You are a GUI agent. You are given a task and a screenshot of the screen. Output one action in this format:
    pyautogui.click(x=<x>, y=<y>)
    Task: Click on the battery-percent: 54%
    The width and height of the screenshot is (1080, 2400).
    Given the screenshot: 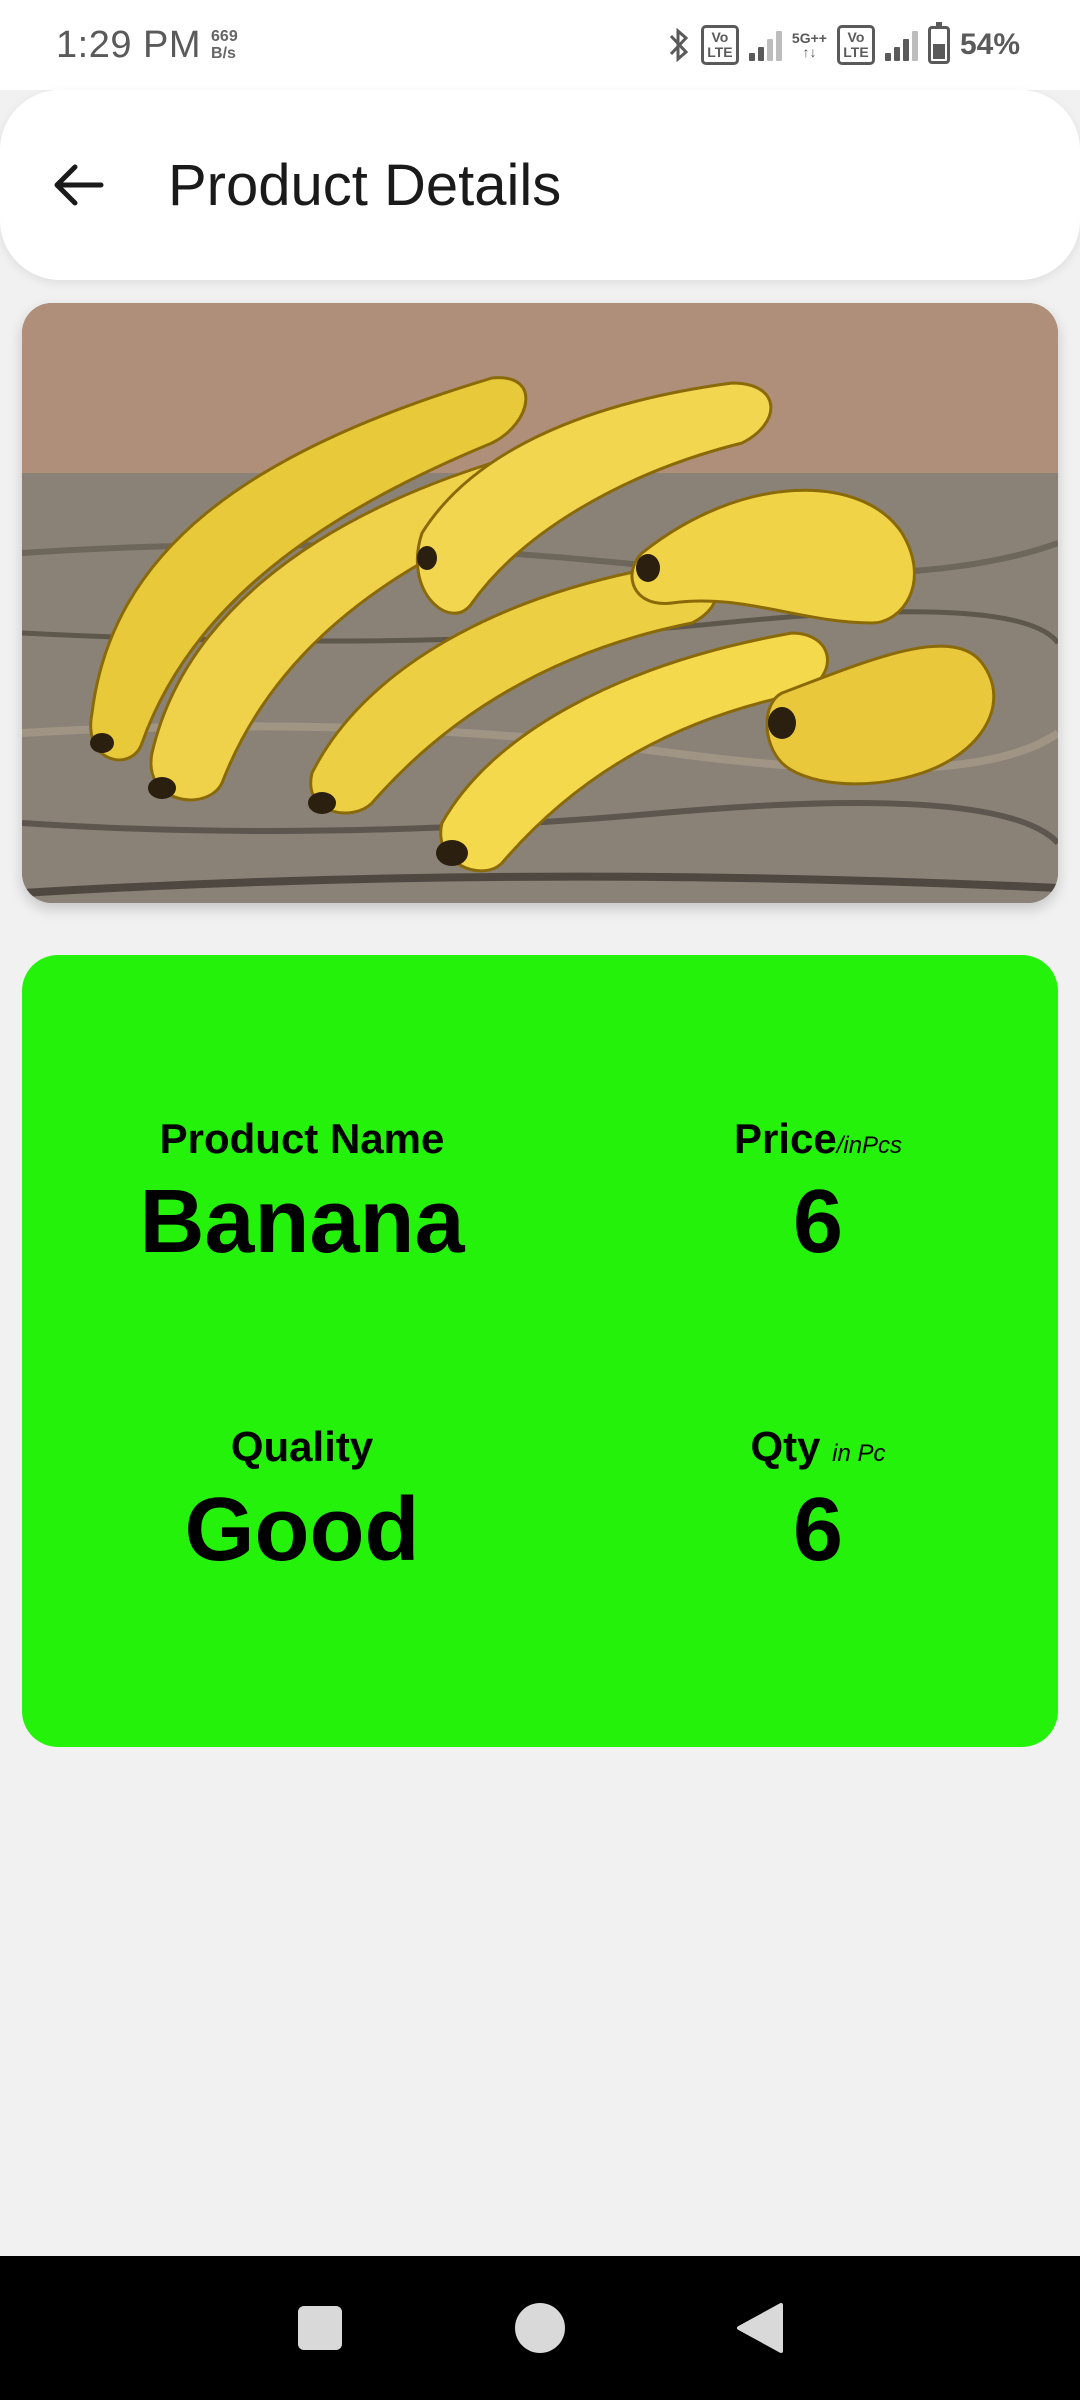 What is the action you would take?
    pyautogui.click(x=989, y=44)
    